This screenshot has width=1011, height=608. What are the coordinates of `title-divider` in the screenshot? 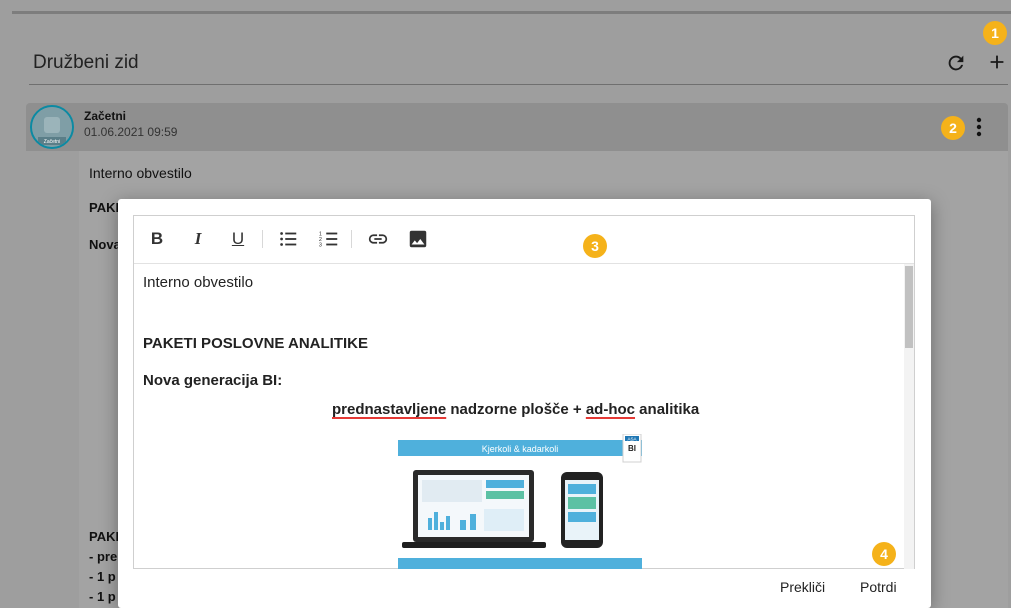 It's located at (518, 84).